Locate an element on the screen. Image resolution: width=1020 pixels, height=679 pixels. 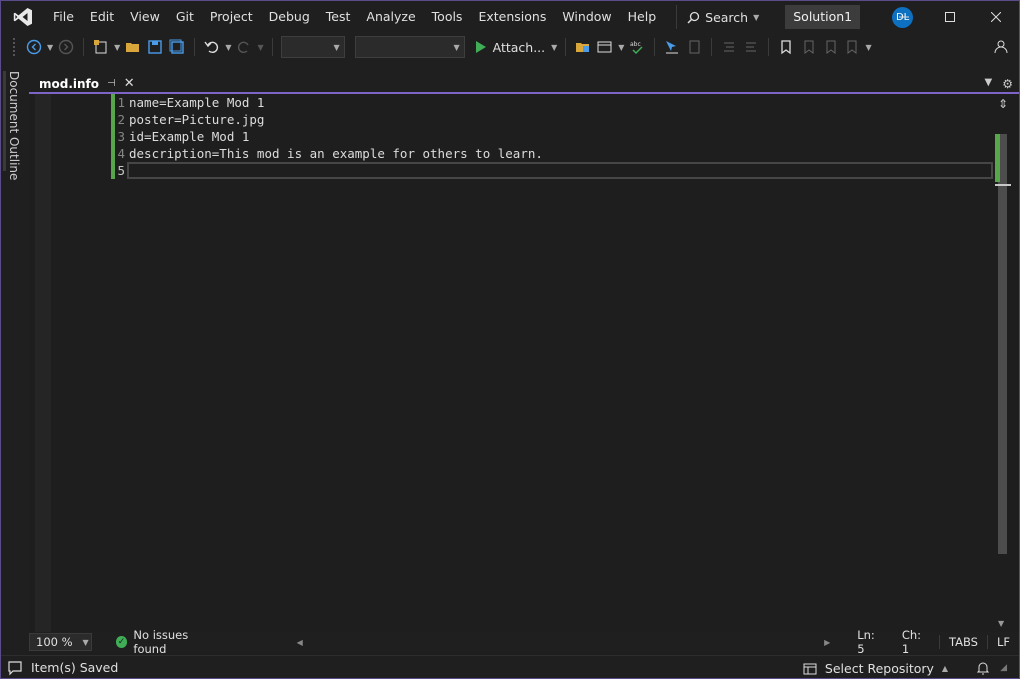
scrollbar-change-marker is located at coordinates (997, 158).